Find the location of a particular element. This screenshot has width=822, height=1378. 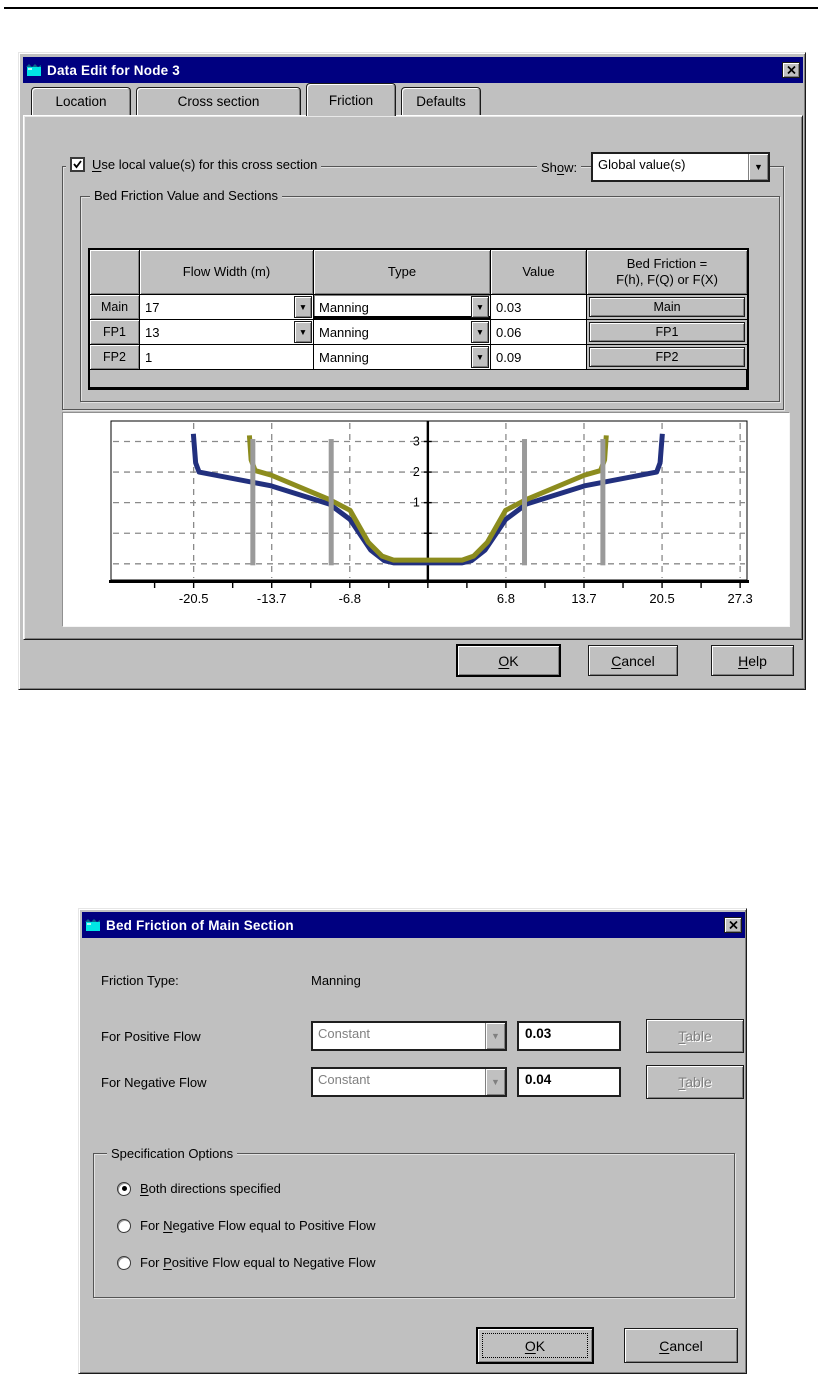

positive-flow-method-combobox: Constant ▼ is located at coordinates (409, 1036).